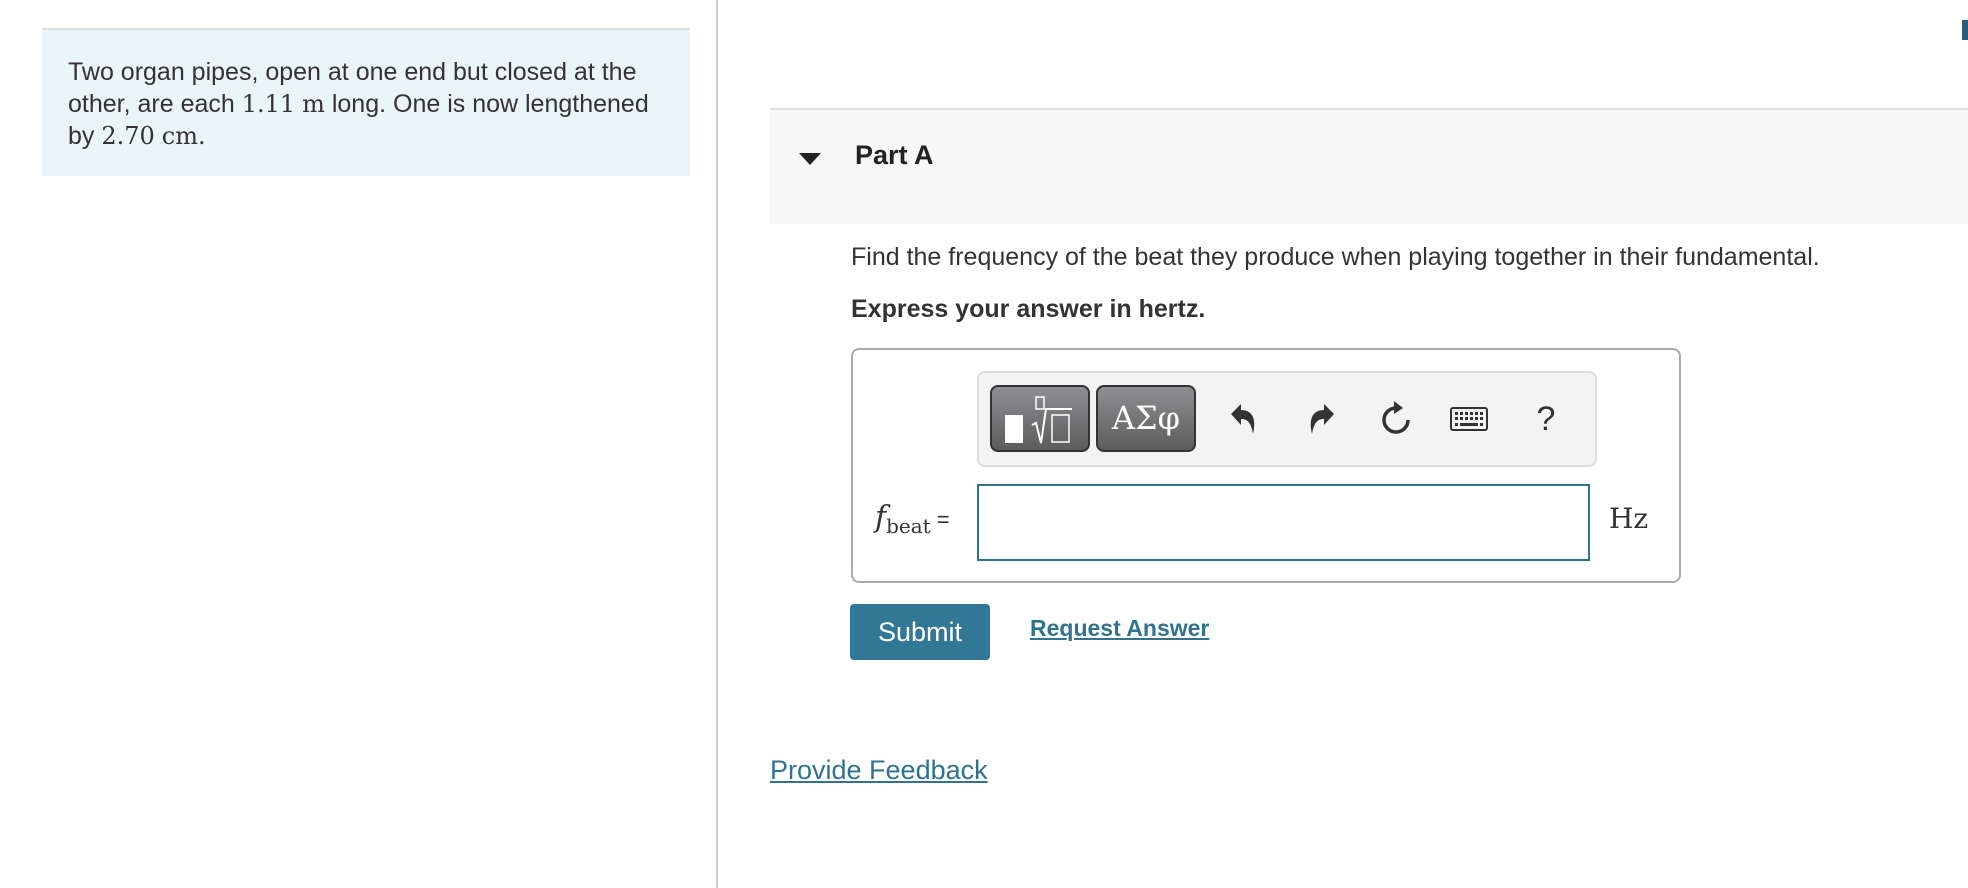 This screenshot has height=888, width=1968. I want to click on part-a-header: Part A, so click(1369, 166).